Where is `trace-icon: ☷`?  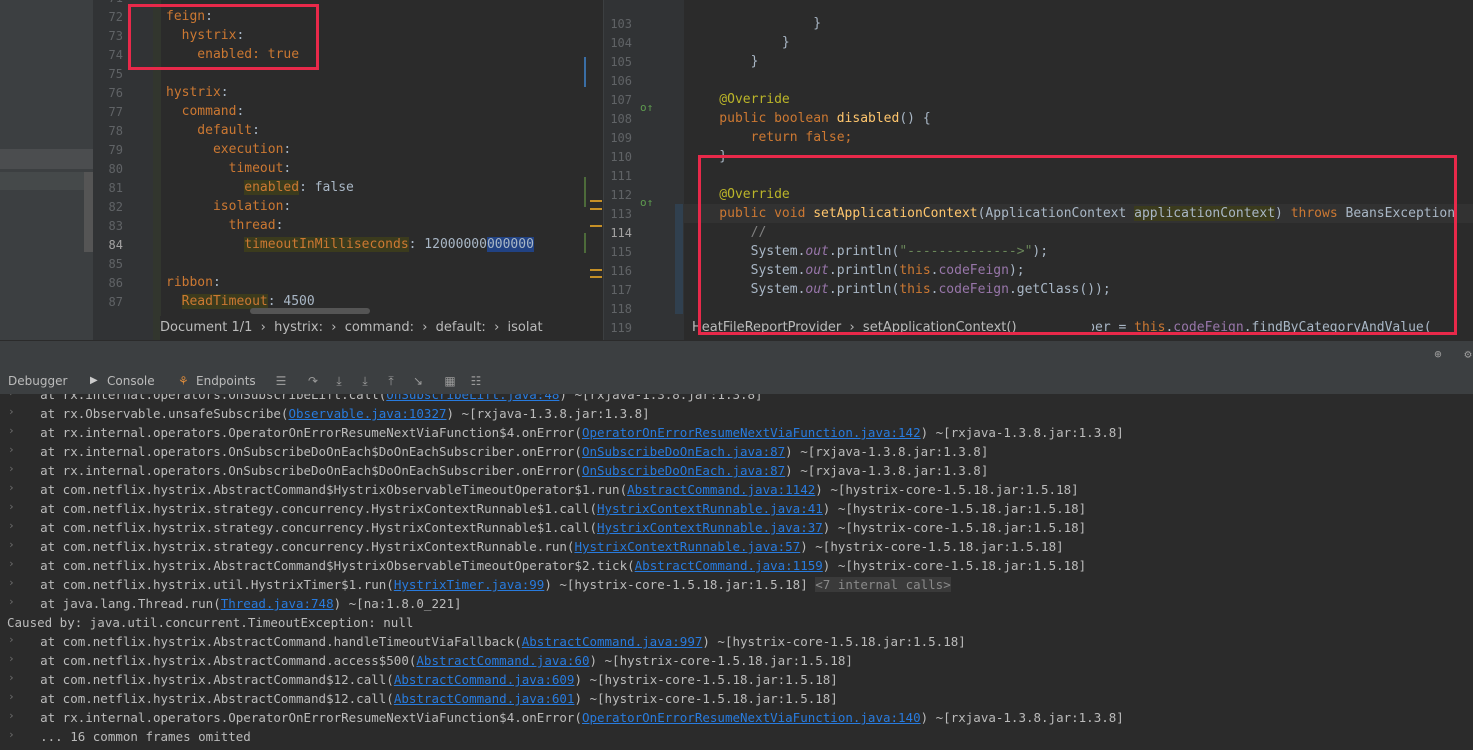 trace-icon: ☷ is located at coordinates (476, 381).